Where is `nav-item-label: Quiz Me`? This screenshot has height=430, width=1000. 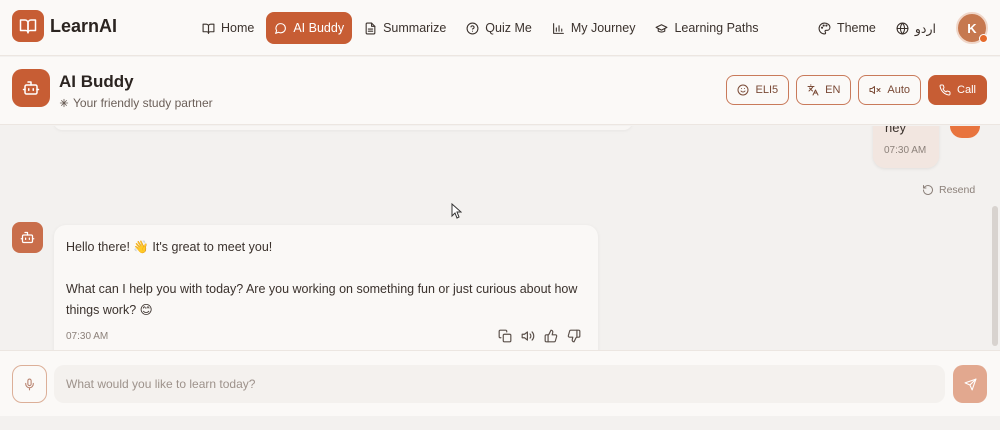 nav-item-label: Quiz Me is located at coordinates (508, 28).